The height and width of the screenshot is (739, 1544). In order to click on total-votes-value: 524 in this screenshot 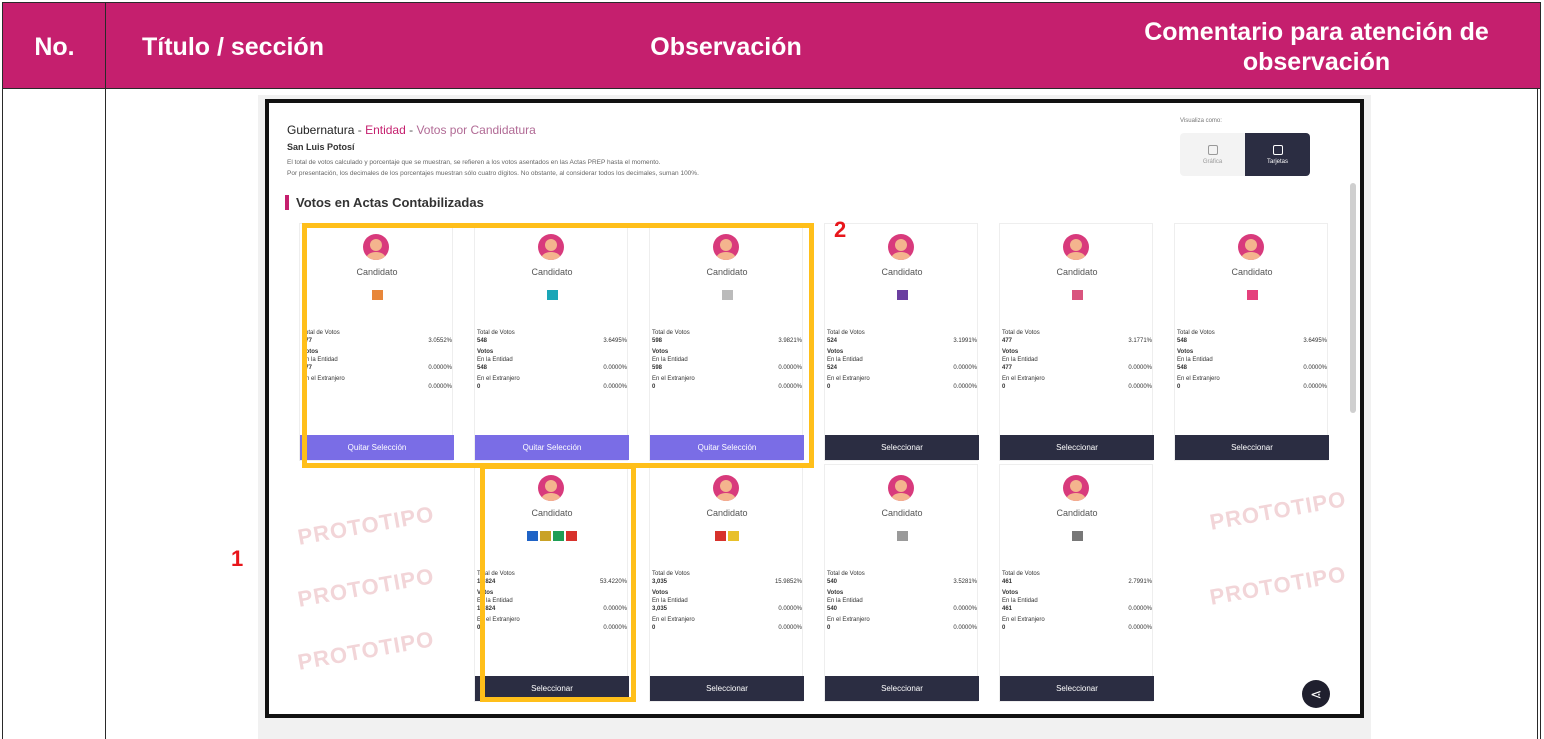, I will do `click(832, 341)`.